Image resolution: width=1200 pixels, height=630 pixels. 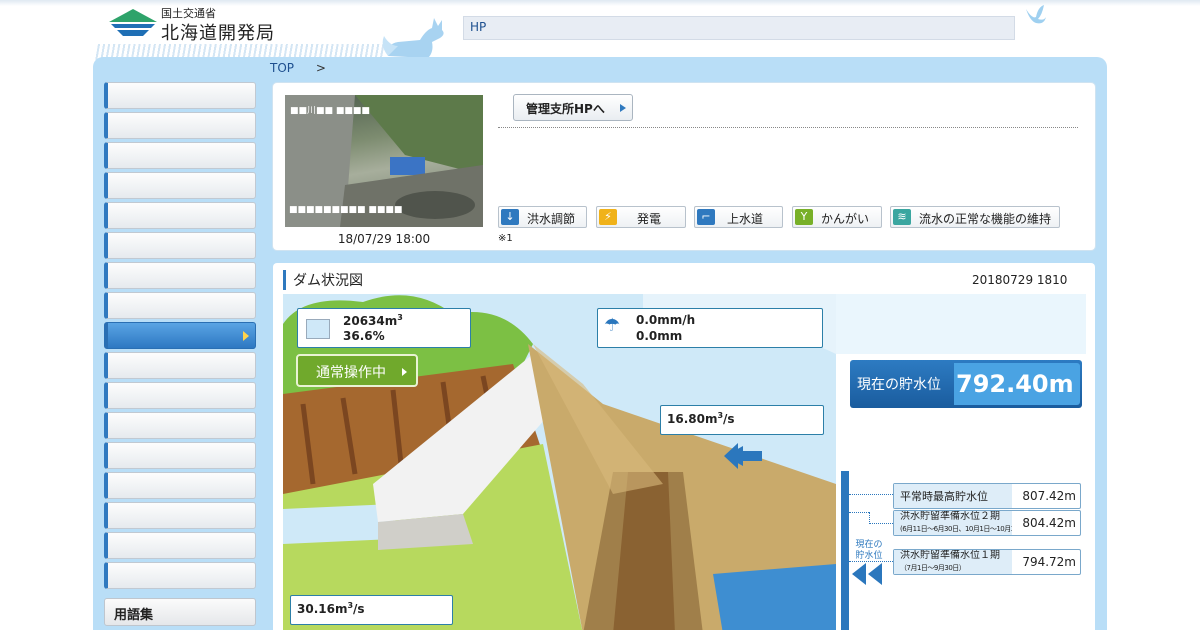 I want to click on rainfall-total: 0.0mm, so click(x=659, y=336).